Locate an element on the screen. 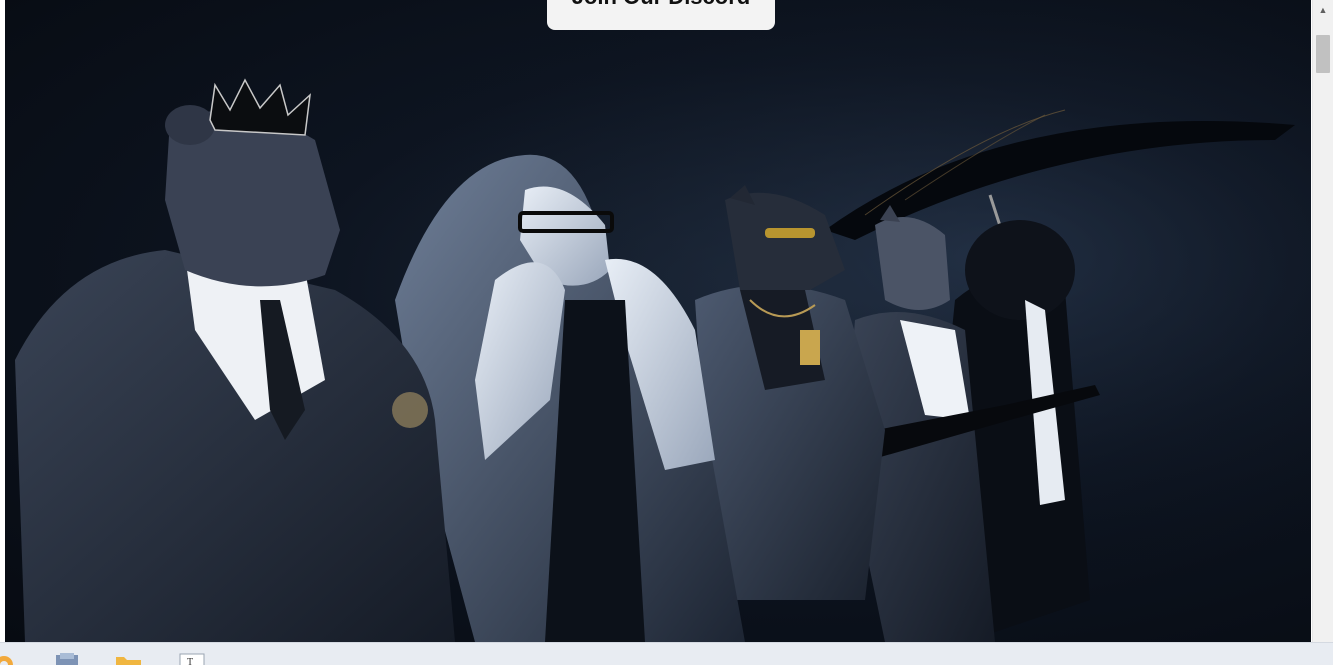 This screenshot has width=1333, height=665. text-editor-icon: T is located at coordinates (192, 658).